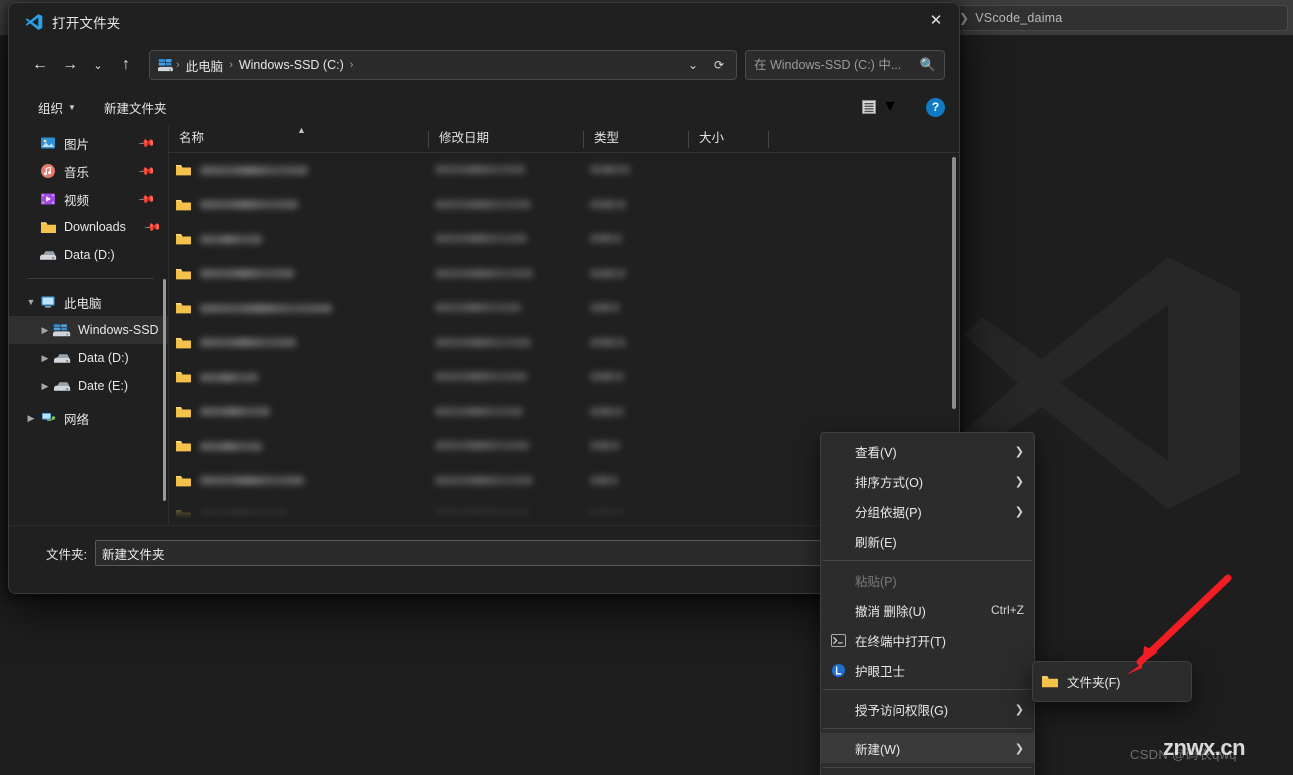 This screenshot has height=775, width=1293. I want to click on back-button: ←, so click(40, 65).